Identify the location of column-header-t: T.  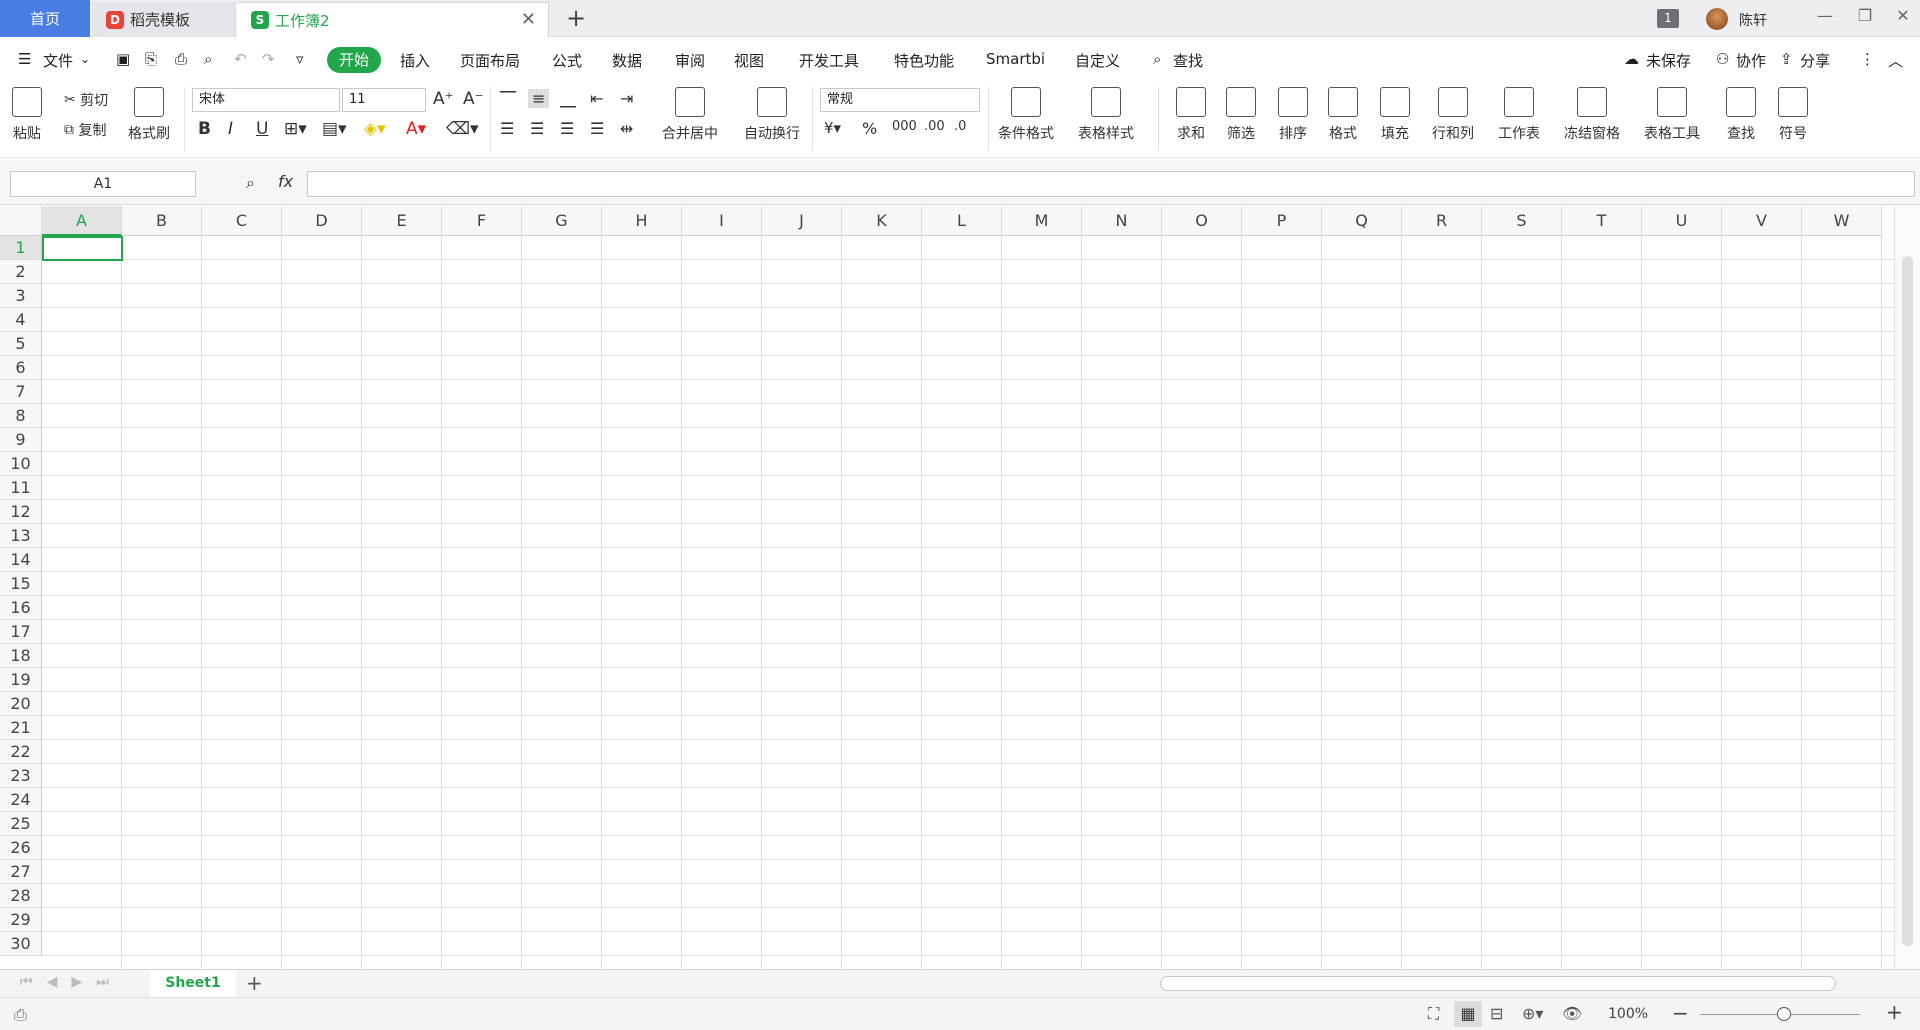
(1602, 221).